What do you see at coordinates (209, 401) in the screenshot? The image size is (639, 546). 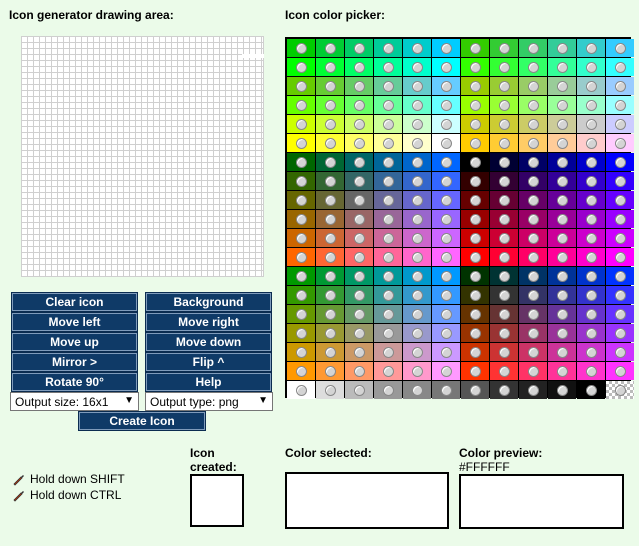 I see `output-type-select: Output type: png ▼` at bounding box center [209, 401].